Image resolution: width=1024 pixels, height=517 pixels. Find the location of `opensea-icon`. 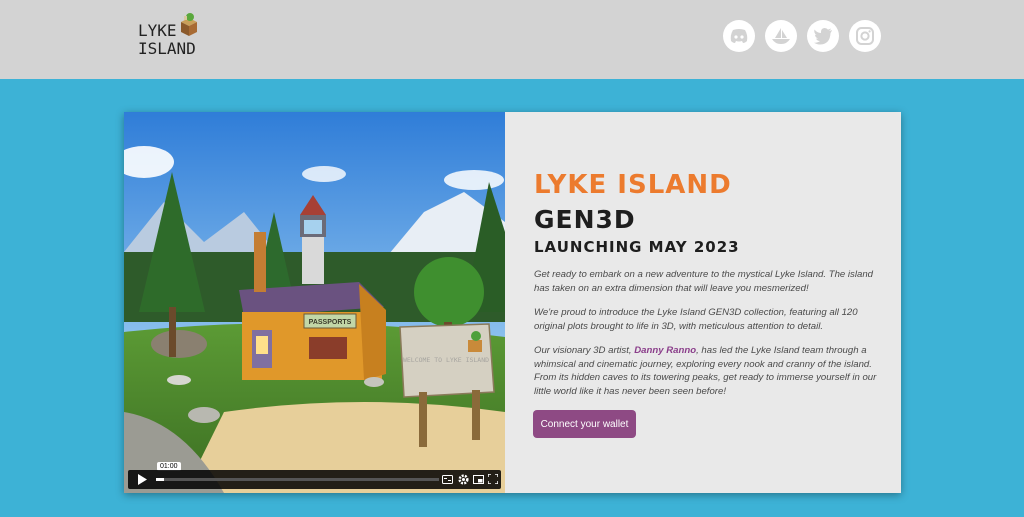

opensea-icon is located at coordinates (781, 36).